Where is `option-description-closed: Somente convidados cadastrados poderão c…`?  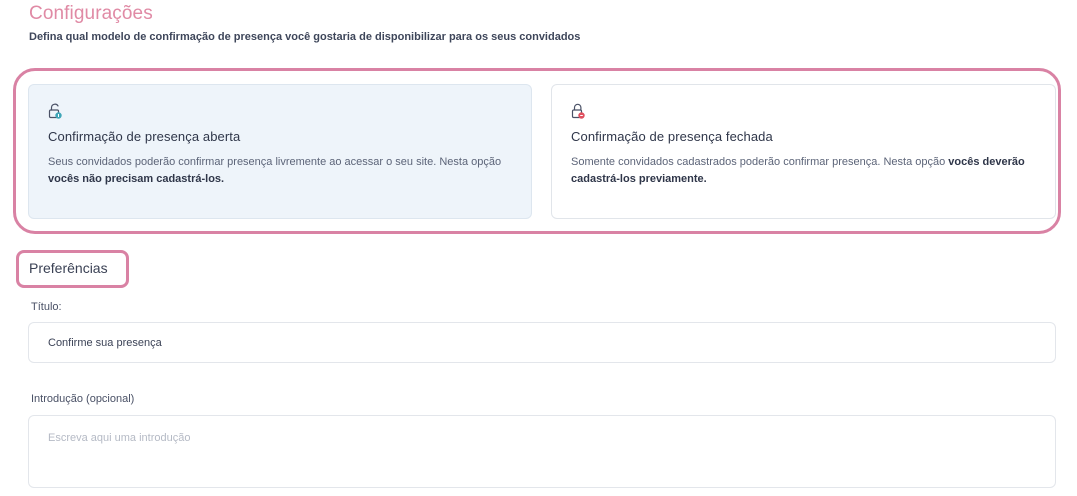
option-description-closed: Somente convidados cadastrados poderão c… is located at coordinates (798, 170).